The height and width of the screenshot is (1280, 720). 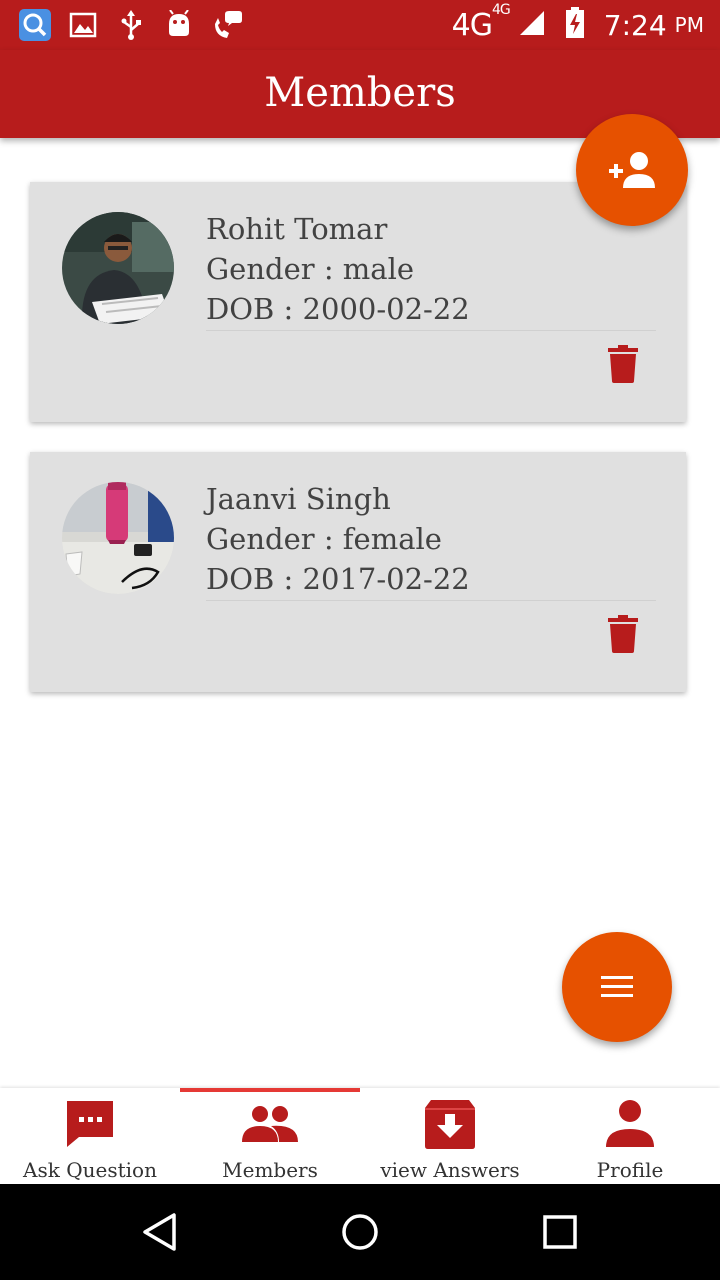 I want to click on status-bar: 4G4G 7:24 PM, so click(x=360, y=25).